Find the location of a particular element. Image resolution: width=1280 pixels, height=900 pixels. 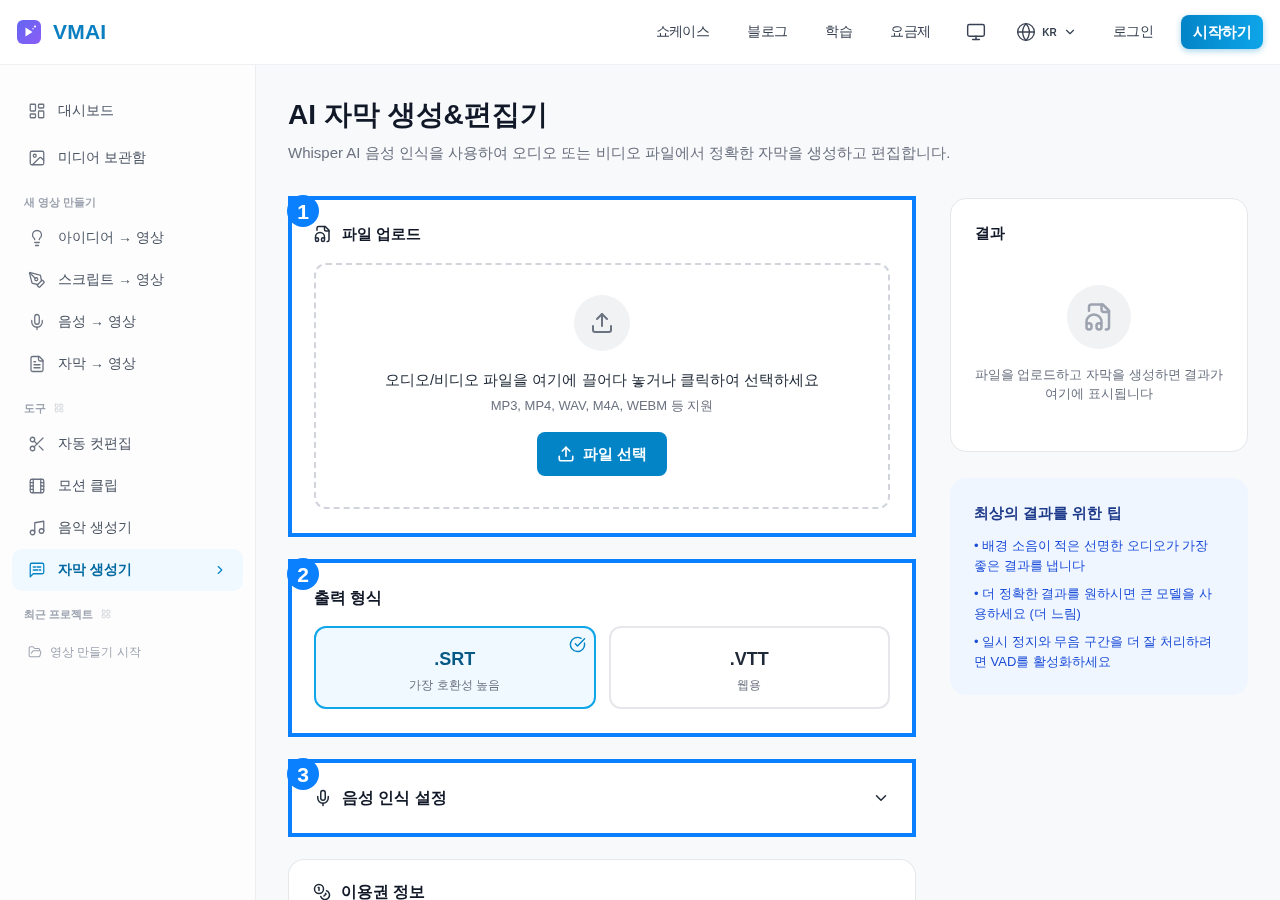

sidebar-item: 자막 생성기 is located at coordinates (127, 570).